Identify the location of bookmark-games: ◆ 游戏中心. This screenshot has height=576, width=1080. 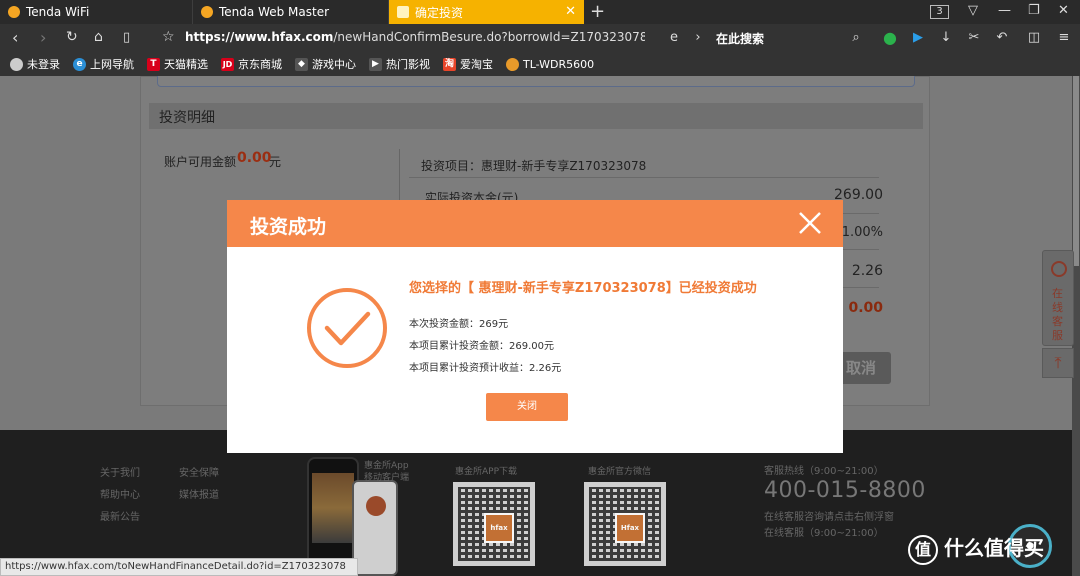
(325, 64).